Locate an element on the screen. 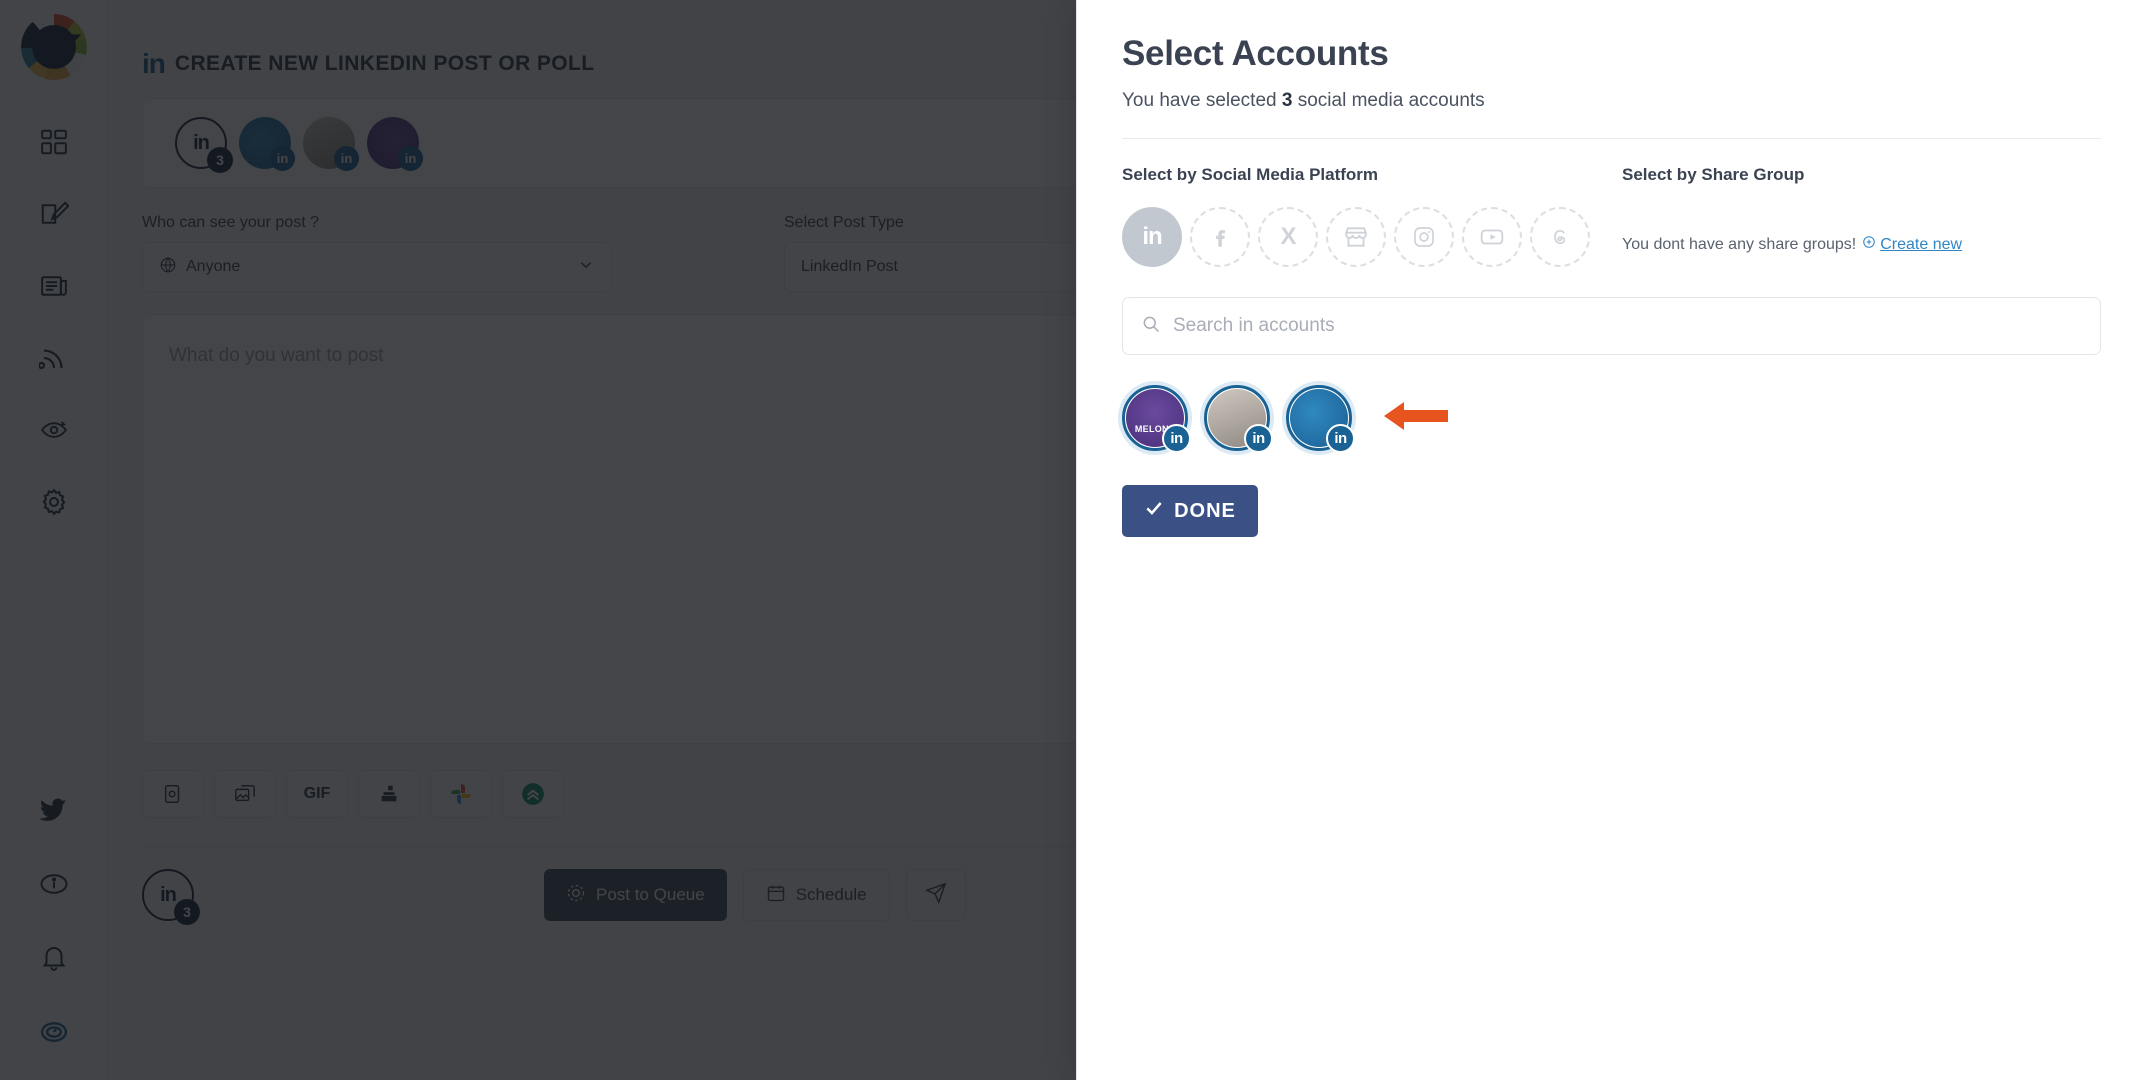 This screenshot has width=2147, height=1080. done-button: DONE is located at coordinates (1190, 511).